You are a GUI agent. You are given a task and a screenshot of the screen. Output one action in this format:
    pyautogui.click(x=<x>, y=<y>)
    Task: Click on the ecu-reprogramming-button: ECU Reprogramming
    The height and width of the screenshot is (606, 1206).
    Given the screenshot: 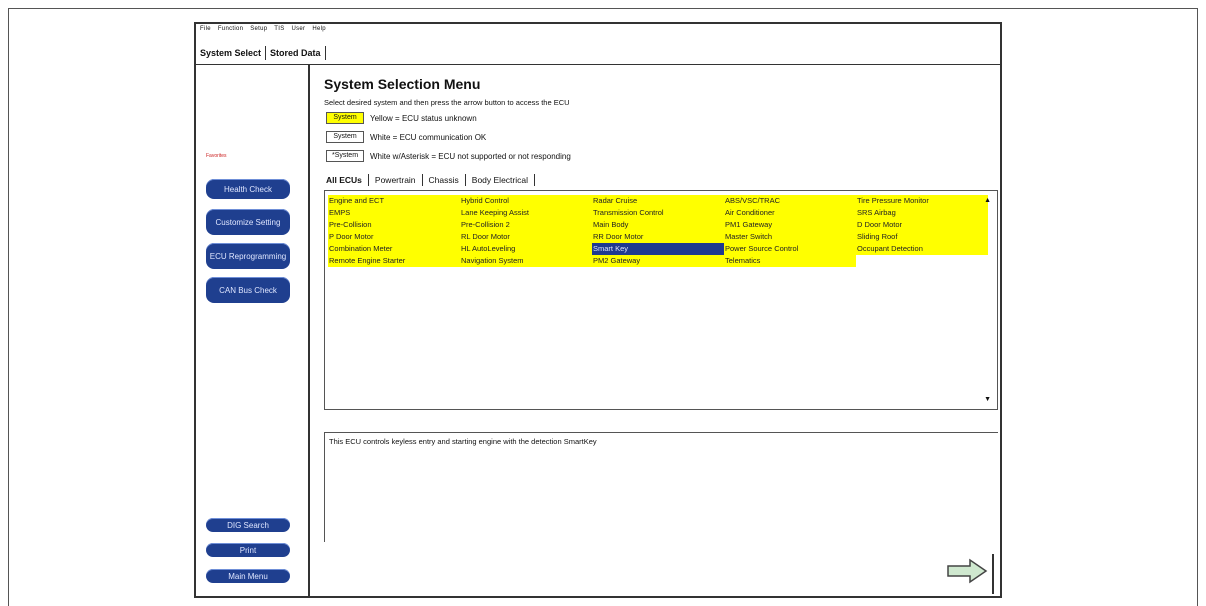 What is the action you would take?
    pyautogui.click(x=248, y=256)
    